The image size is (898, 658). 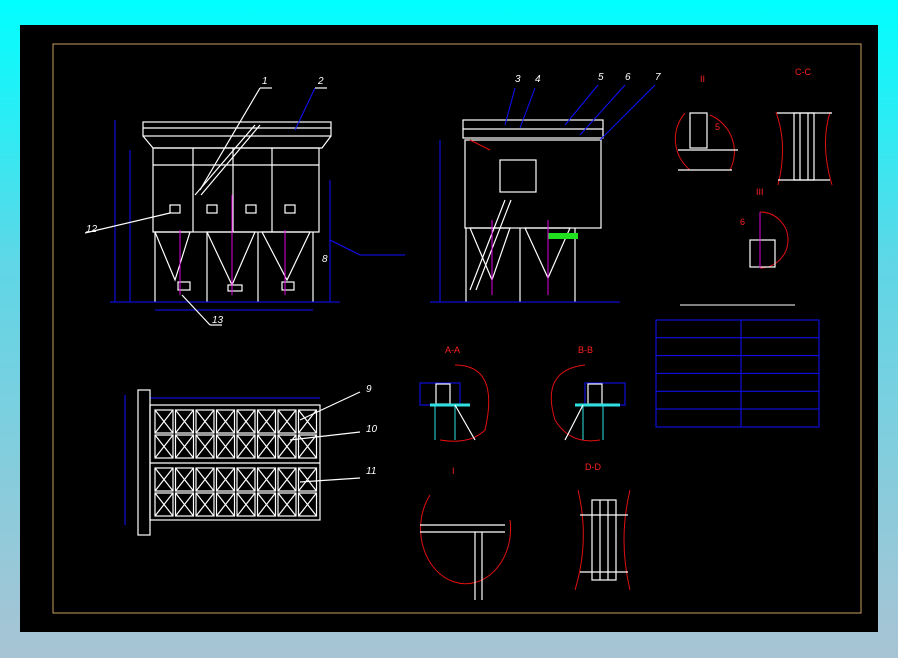 I want to click on weld-5-ii: 5, so click(x=717, y=127).